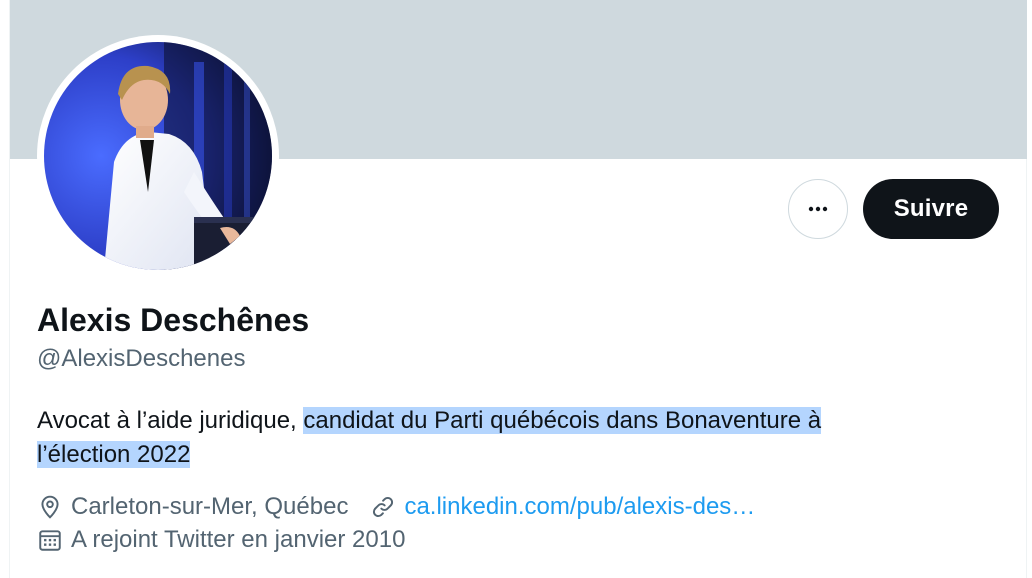 This screenshot has height=578, width=1032. Describe the element at coordinates (238, 539) in the screenshot. I see `joined-text: A rejoint Twitter en janvier 2010` at that location.